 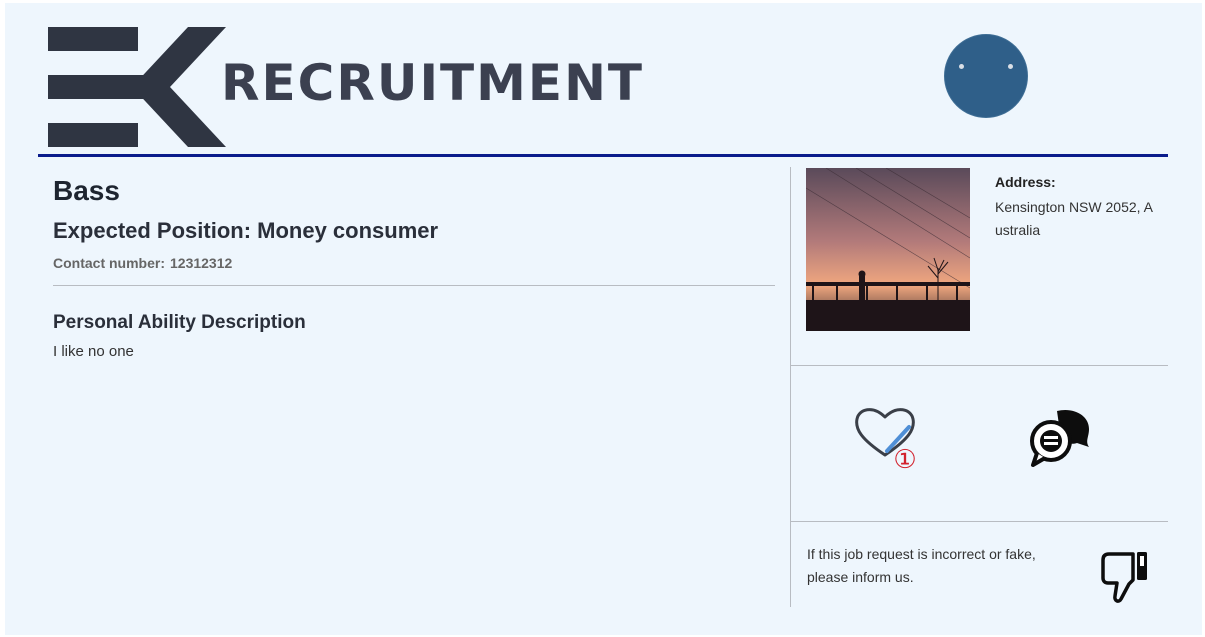 I want to click on ability-description: I like no one, so click(x=93, y=351).